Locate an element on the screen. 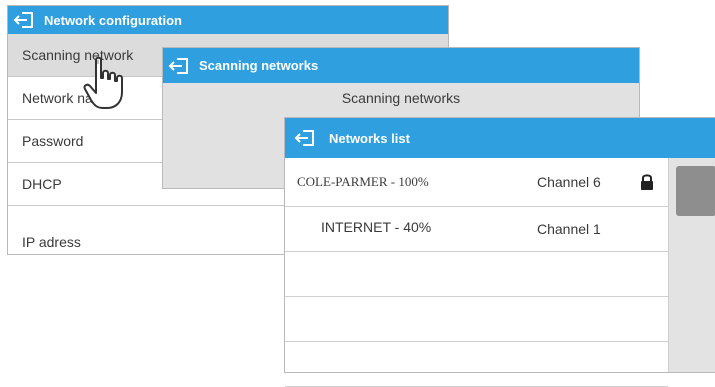 Image resolution: width=715 pixels, height=387 pixels. network-name: INTERNET - 40% is located at coordinates (376, 227).